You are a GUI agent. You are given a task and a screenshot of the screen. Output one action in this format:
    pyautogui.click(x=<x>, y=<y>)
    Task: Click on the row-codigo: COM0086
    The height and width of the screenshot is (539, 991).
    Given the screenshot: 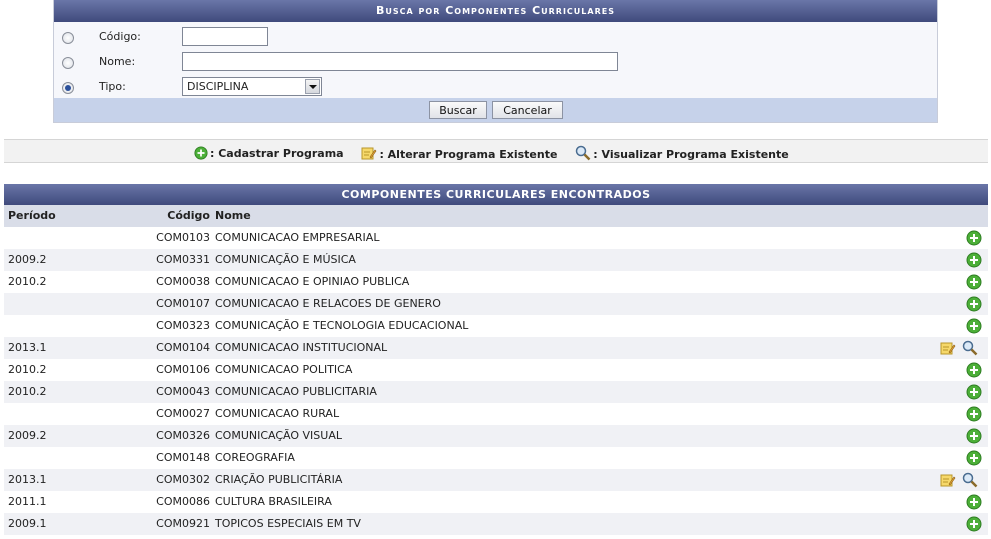 What is the action you would take?
    pyautogui.click(x=183, y=501)
    